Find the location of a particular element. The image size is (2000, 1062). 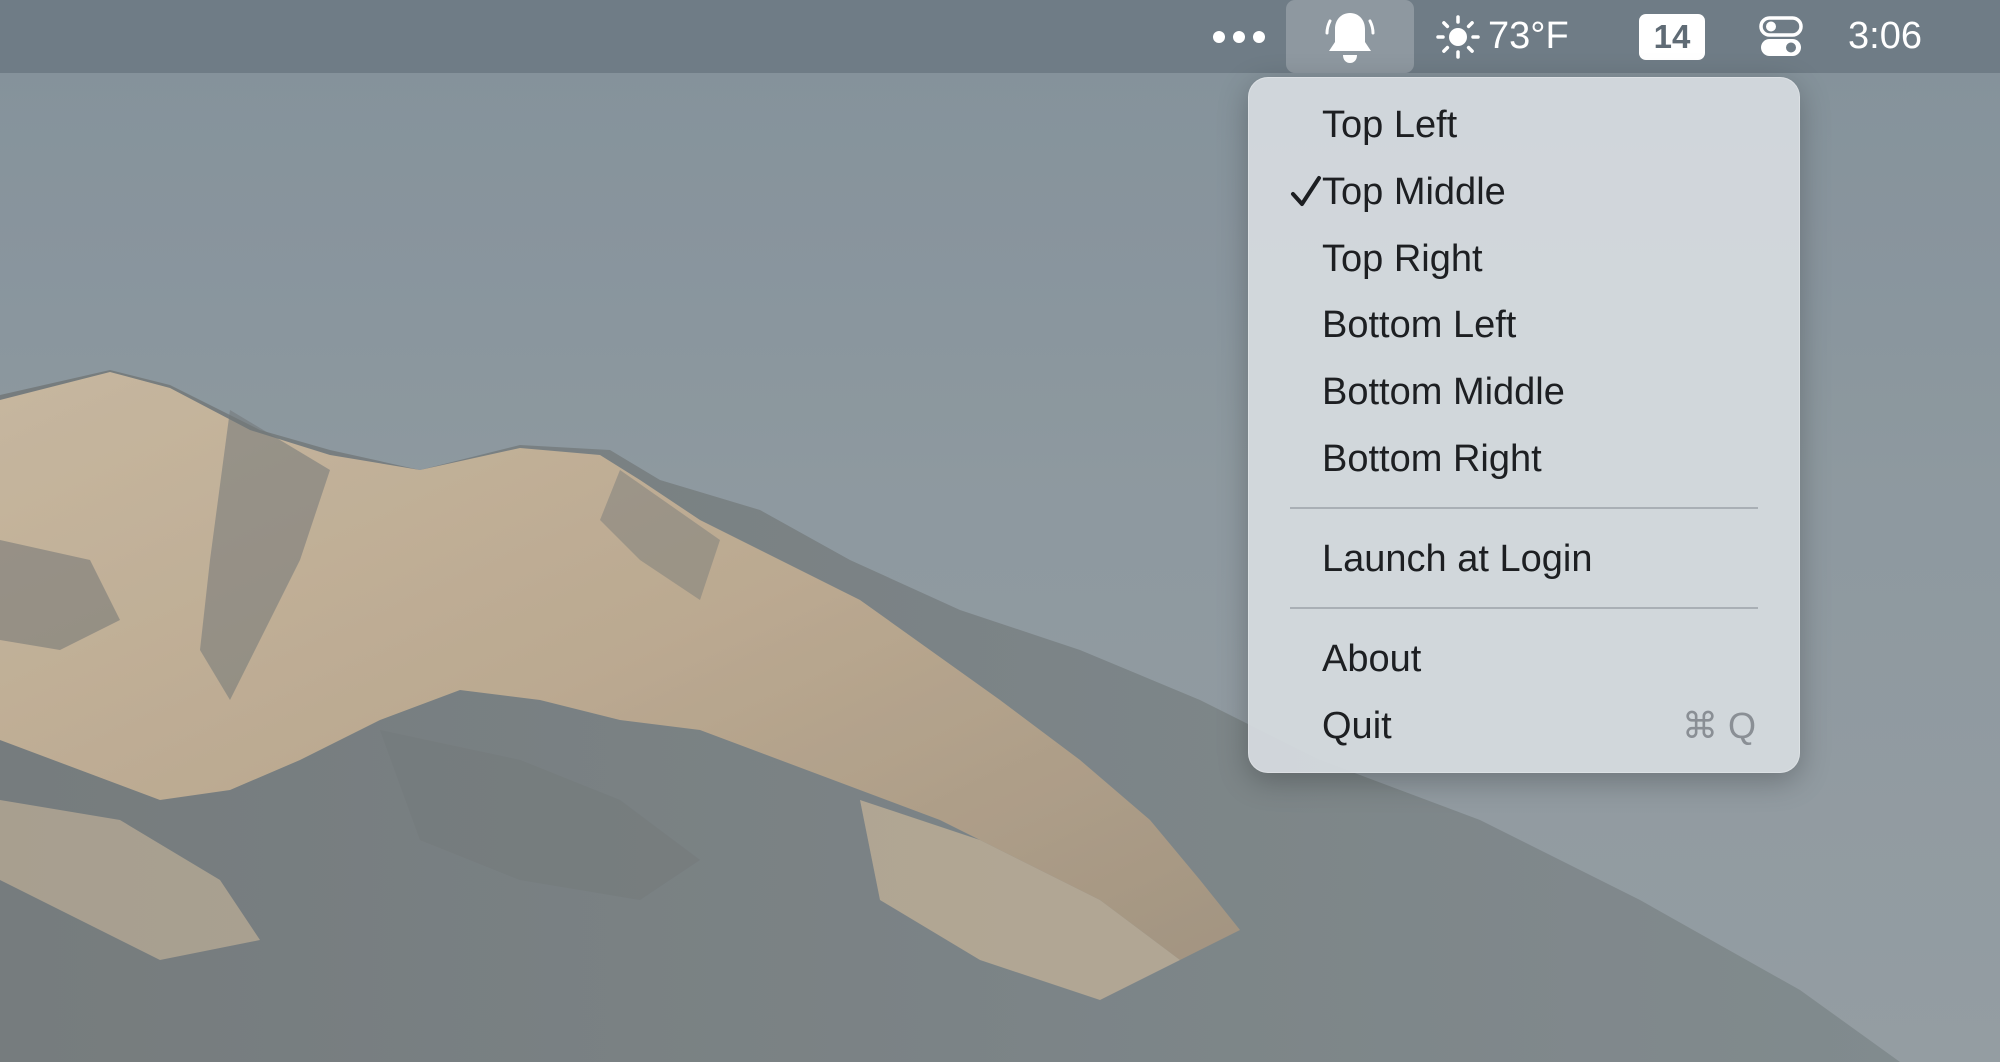

bell-icon is located at coordinates (1350, 37).